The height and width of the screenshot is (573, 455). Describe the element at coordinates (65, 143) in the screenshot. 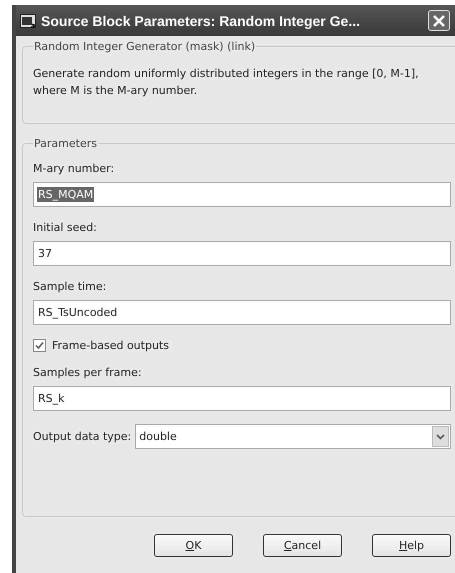

I see `group-title: Parameters` at that location.